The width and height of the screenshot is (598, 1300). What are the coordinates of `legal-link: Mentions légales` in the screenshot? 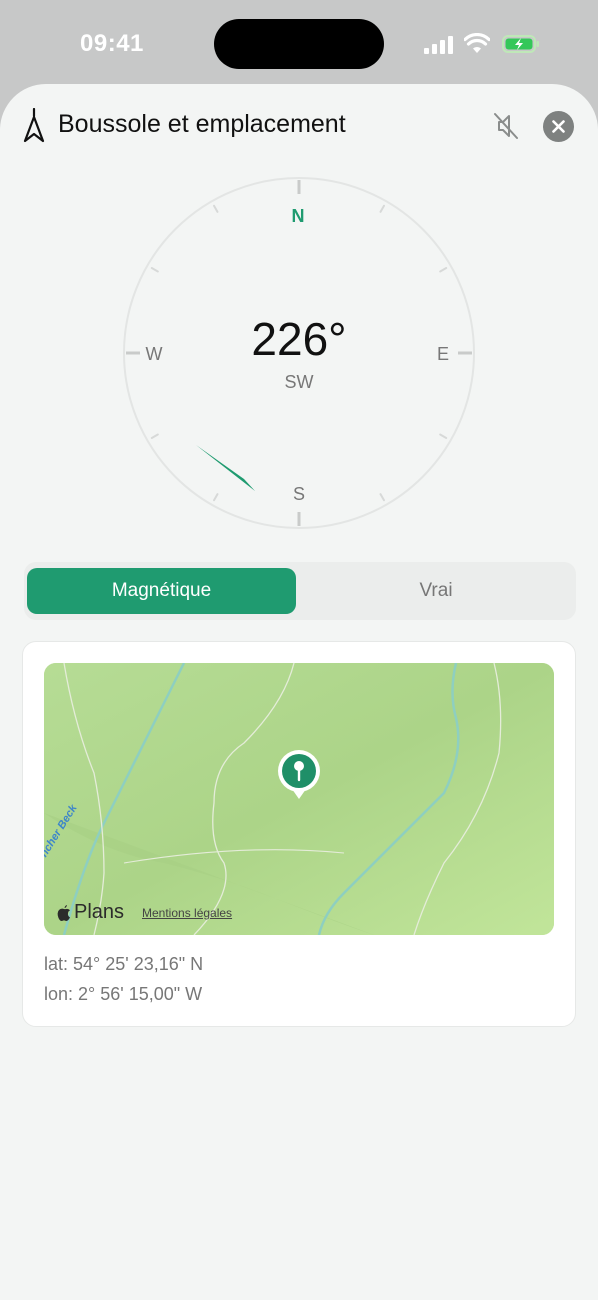 It's located at (187, 913).